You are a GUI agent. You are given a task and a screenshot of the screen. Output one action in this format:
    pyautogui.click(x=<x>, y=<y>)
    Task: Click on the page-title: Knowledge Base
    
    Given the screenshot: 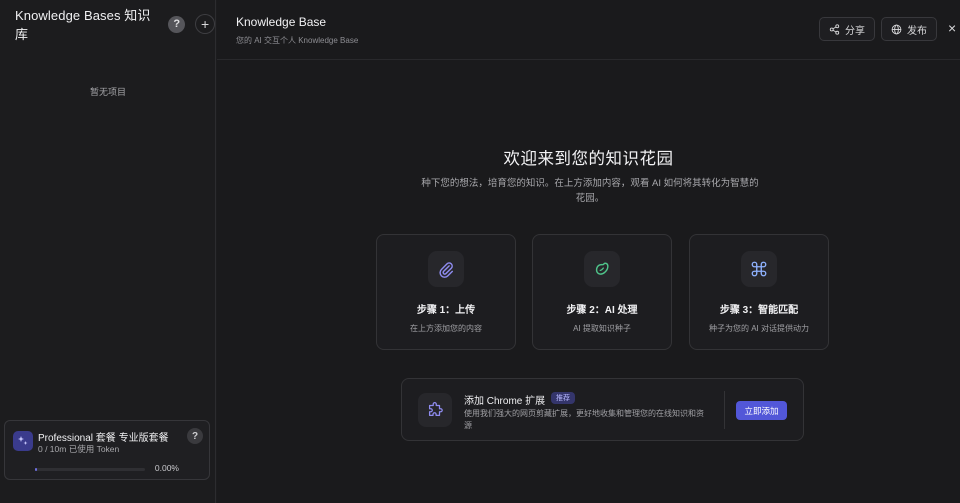 What is the action you would take?
    pyautogui.click(x=281, y=22)
    